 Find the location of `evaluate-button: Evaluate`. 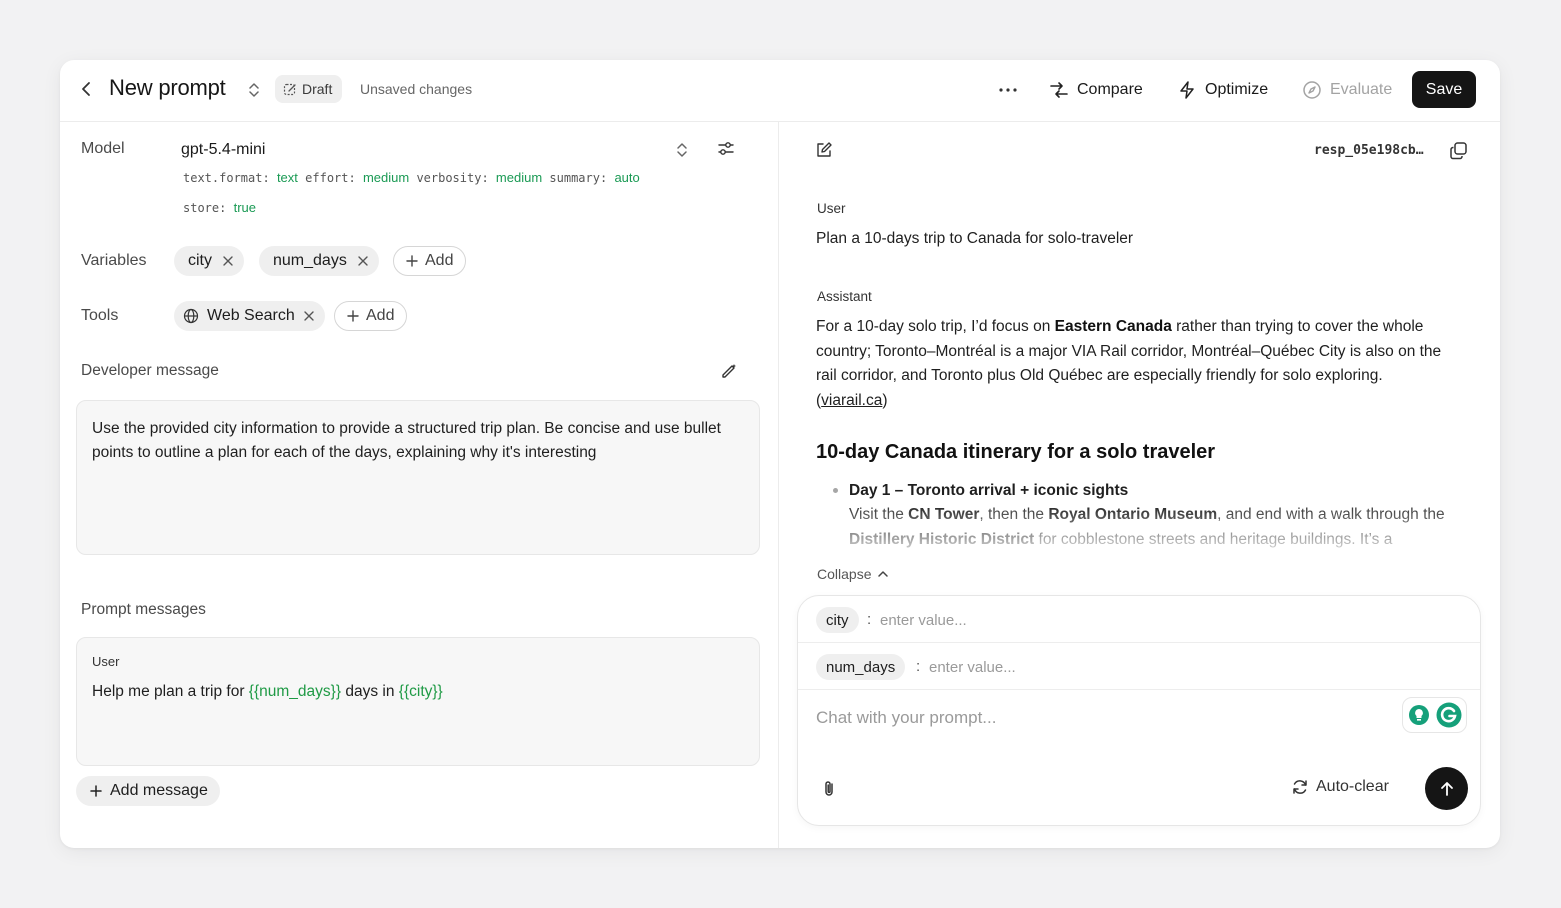

evaluate-button: Evaluate is located at coordinates (1347, 90).